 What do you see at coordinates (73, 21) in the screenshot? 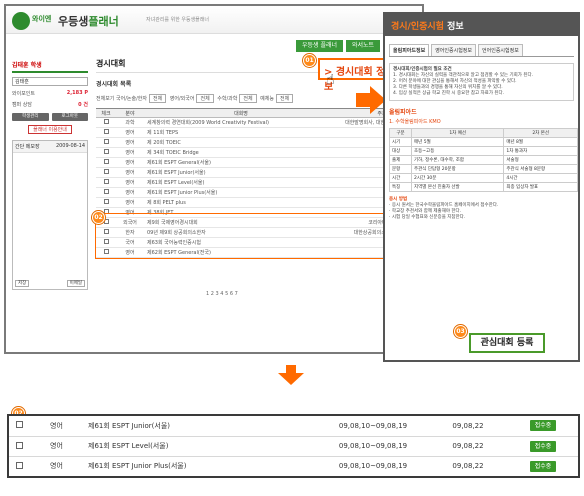
I see `brand-prefix: 우등생` at bounding box center [73, 21].